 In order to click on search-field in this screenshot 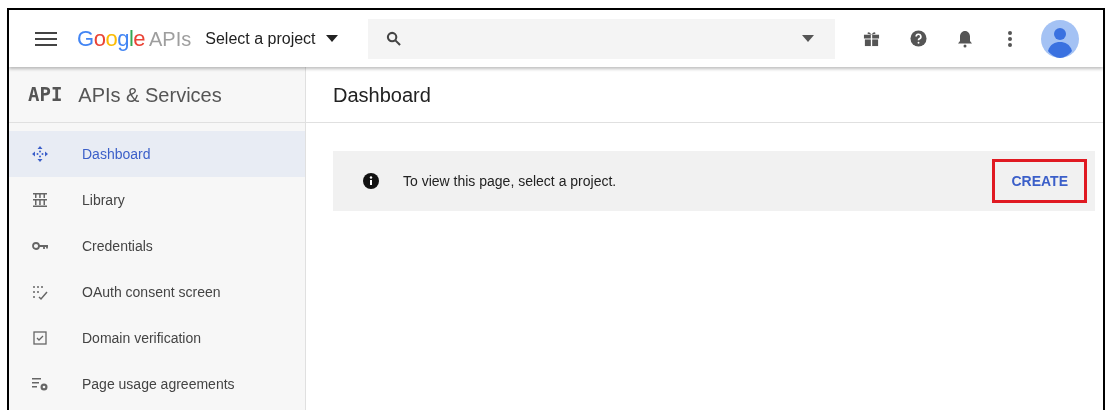, I will do `click(601, 38)`.